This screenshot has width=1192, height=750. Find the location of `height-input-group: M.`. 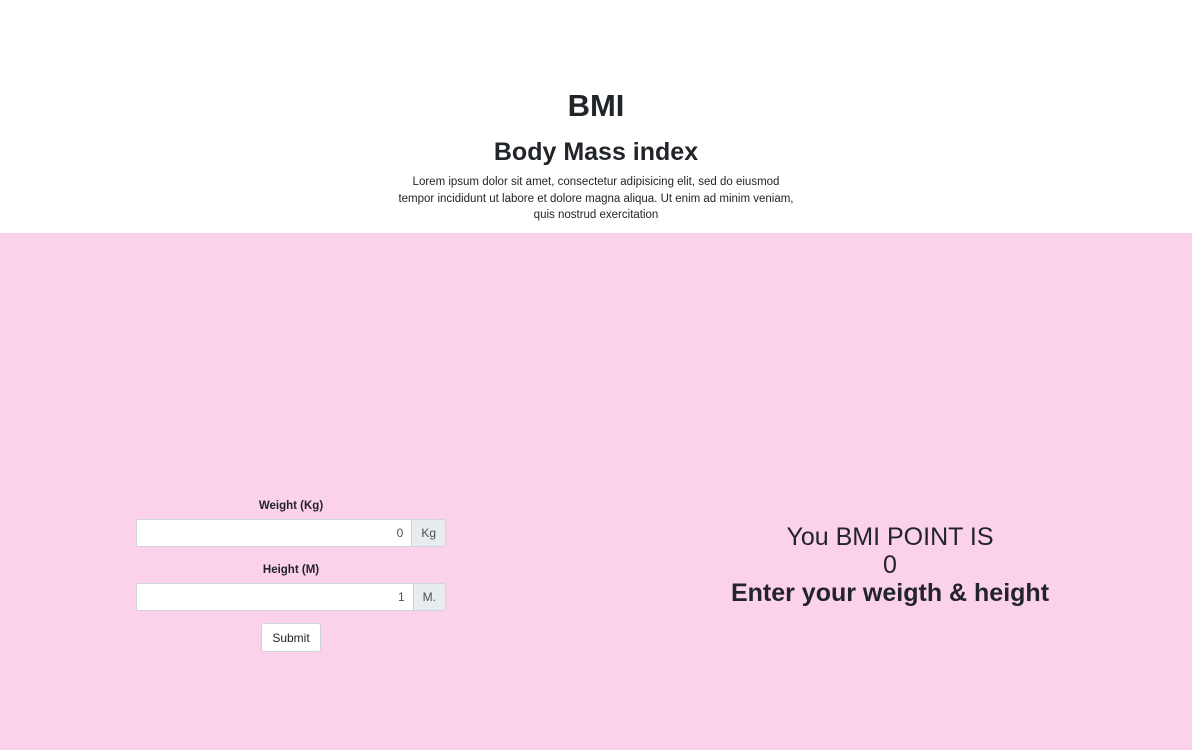

height-input-group: M. is located at coordinates (291, 597).